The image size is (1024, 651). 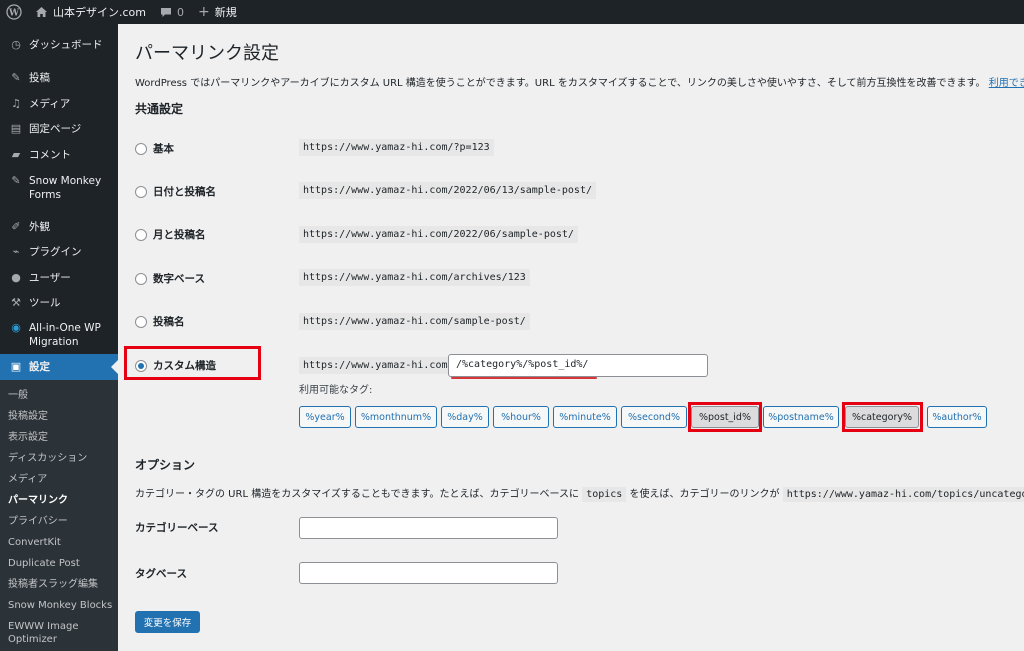 I want to click on admin-bar: W 山本デザイン.com 0 + 新規, so click(x=512, y=12).